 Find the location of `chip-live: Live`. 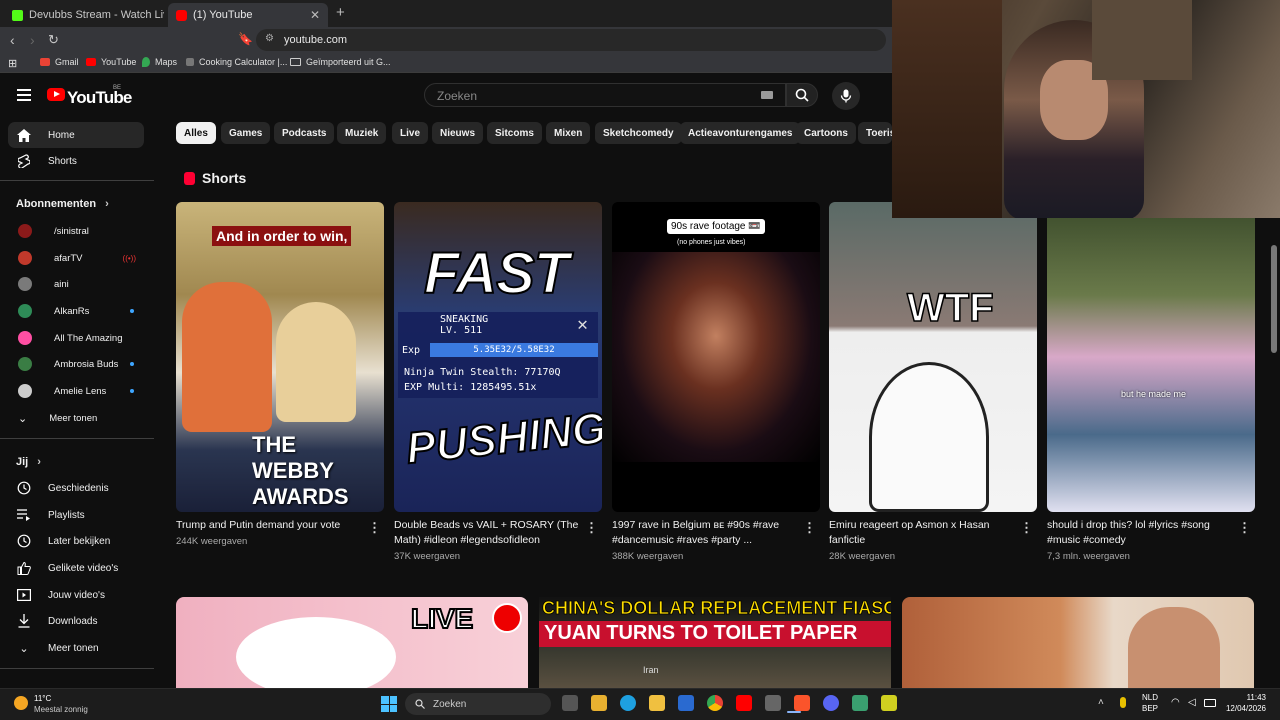

chip-live: Live is located at coordinates (410, 133).